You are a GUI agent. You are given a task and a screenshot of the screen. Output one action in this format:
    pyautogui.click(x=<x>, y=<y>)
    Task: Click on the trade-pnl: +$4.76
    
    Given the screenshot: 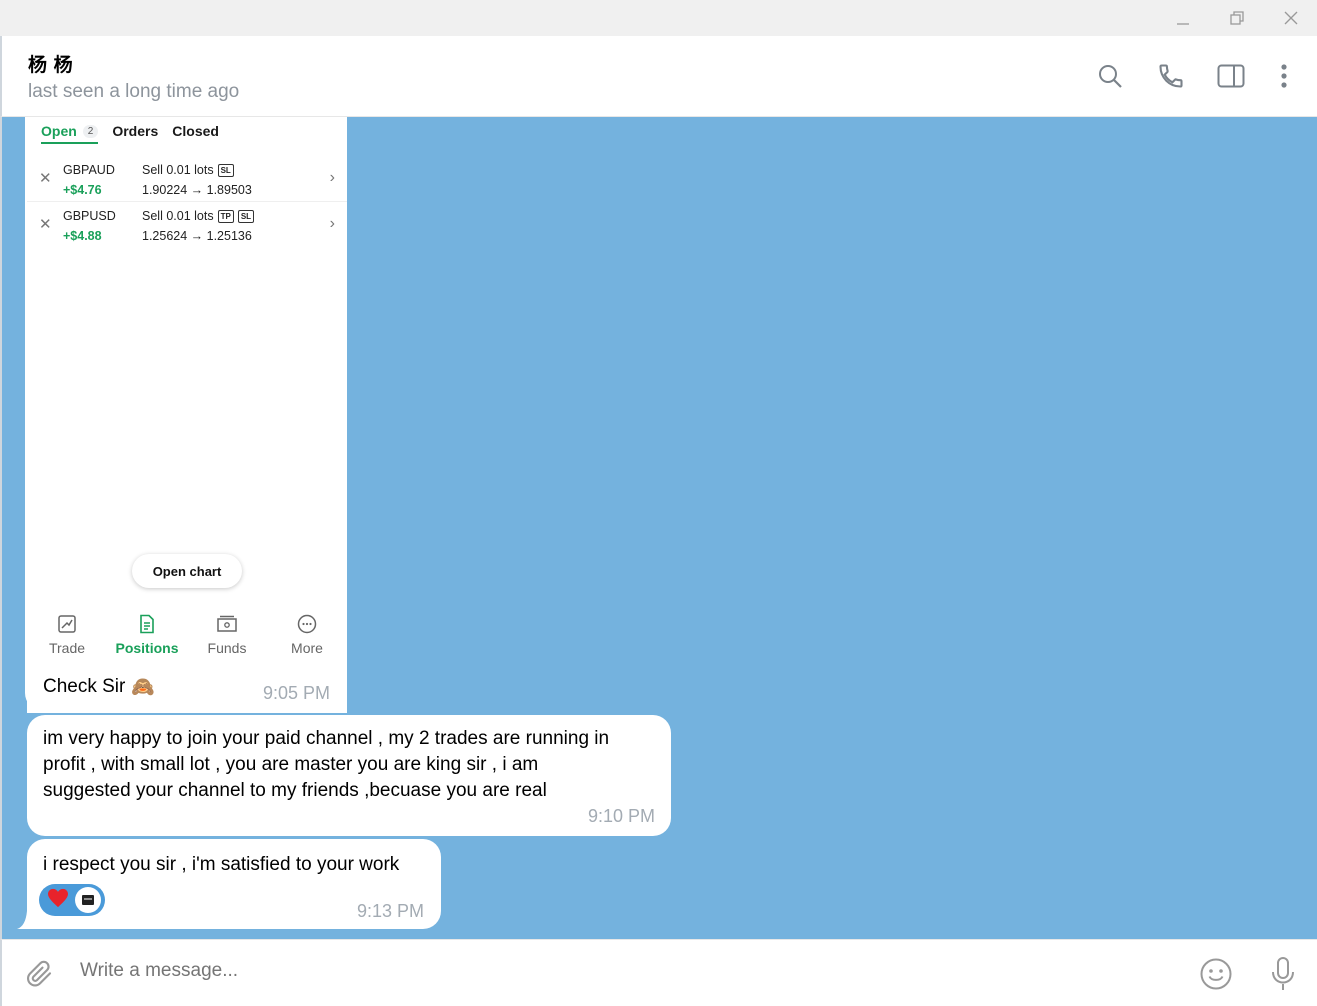 What is the action you would take?
    pyautogui.click(x=82, y=190)
    